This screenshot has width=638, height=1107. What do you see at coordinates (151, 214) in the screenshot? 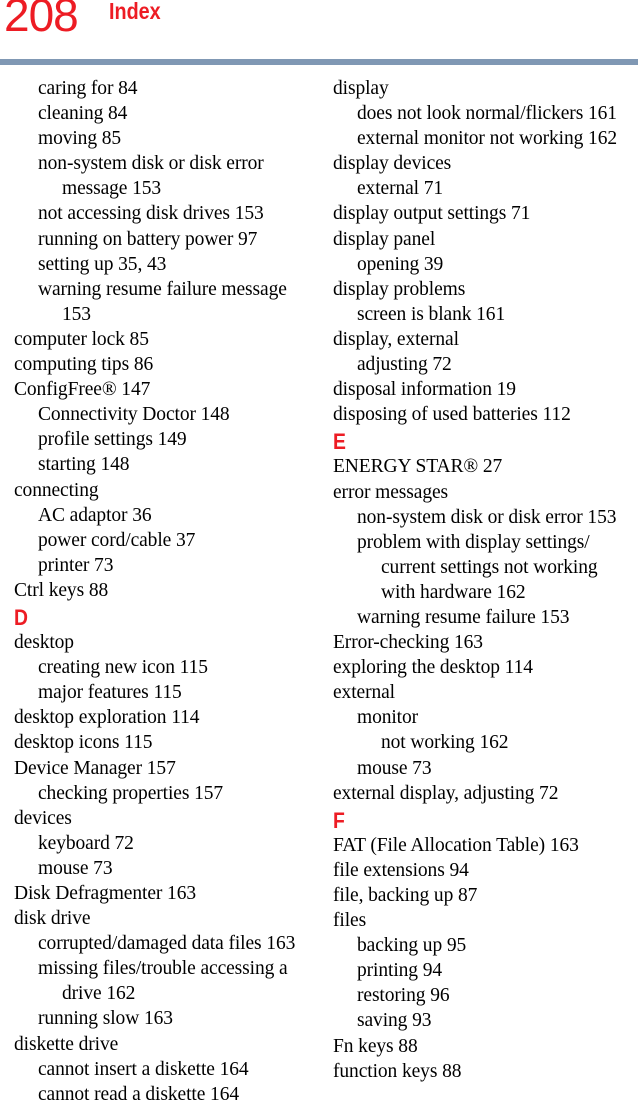
I see `index-entry-level-2: not accessing disk drives 153` at bounding box center [151, 214].